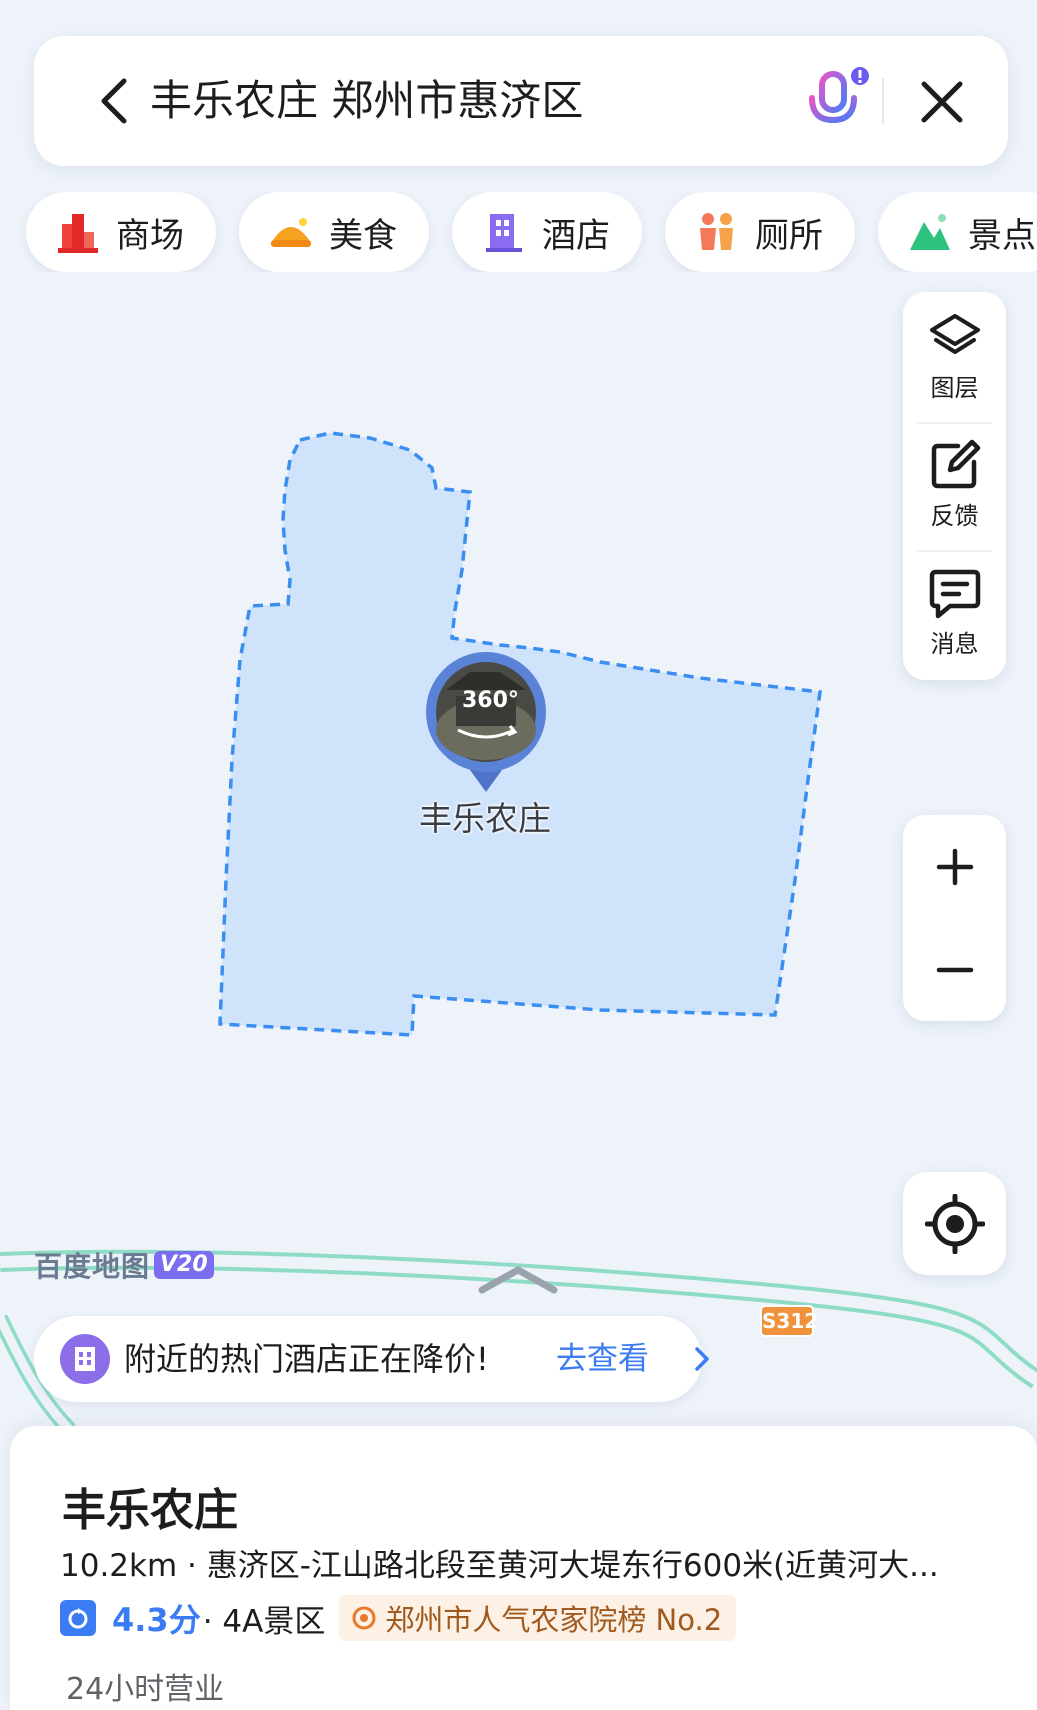 The width and height of the screenshot is (1037, 1710). Describe the element at coordinates (490, 700) in the screenshot. I see `360-badge-text: 360°` at that location.